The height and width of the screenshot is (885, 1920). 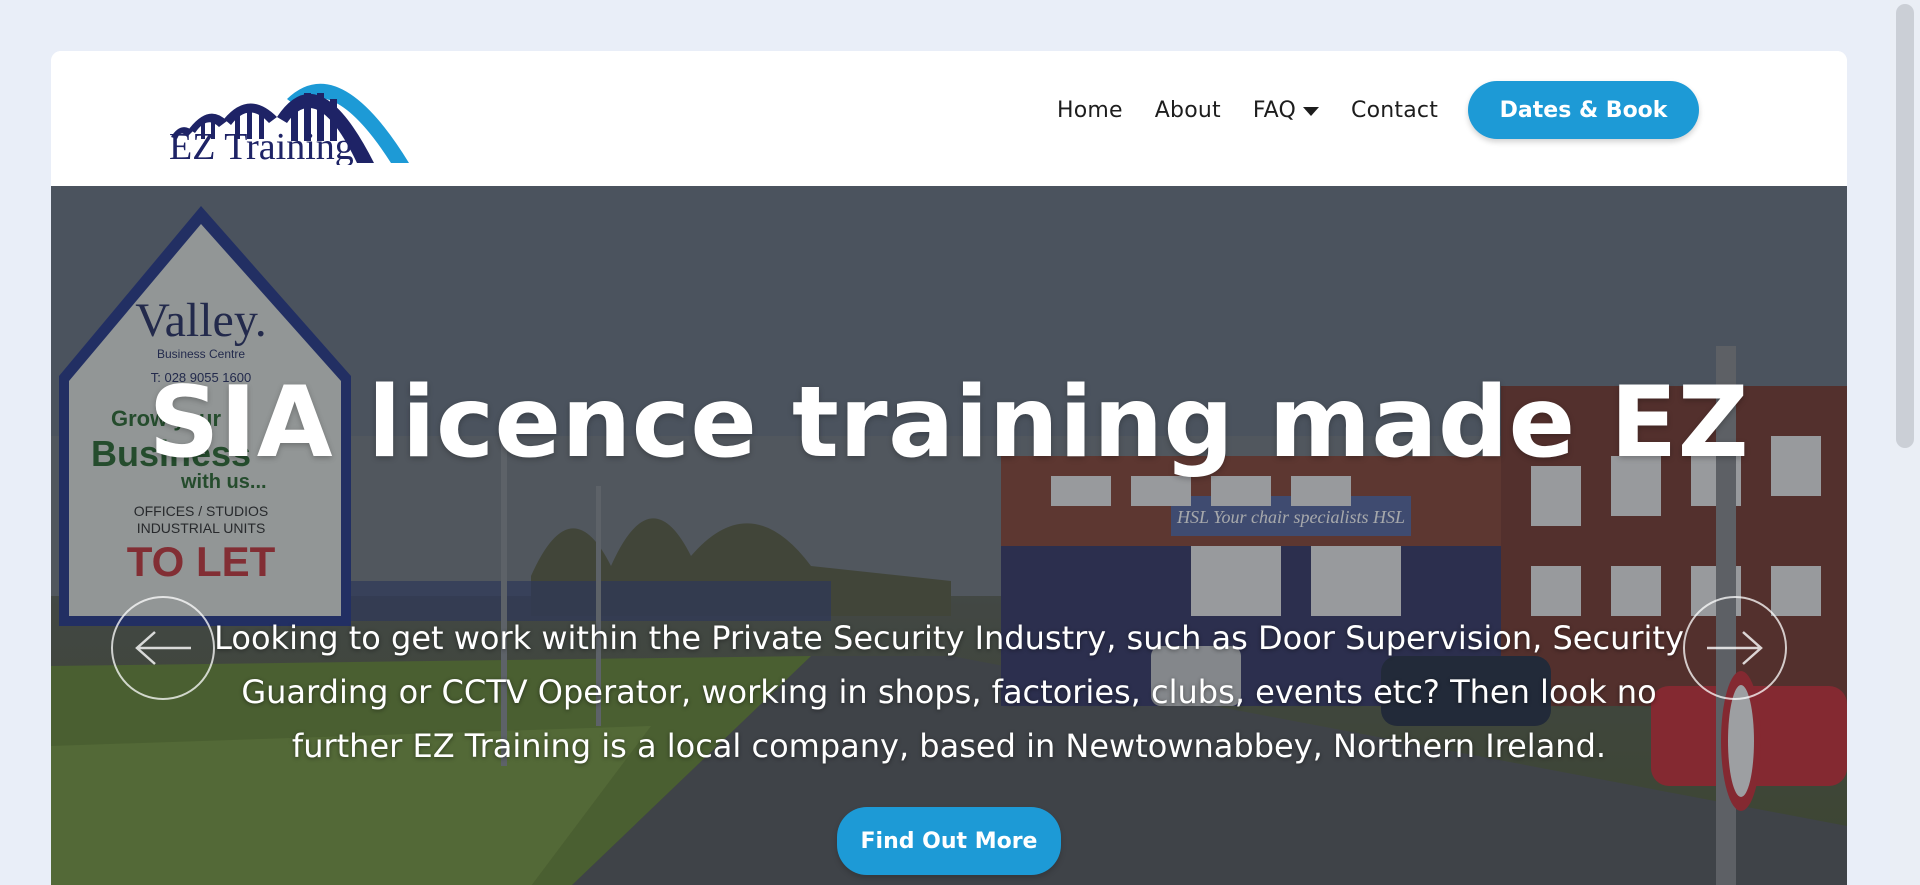 I want to click on nav-contact-label: Contact, so click(x=1395, y=110).